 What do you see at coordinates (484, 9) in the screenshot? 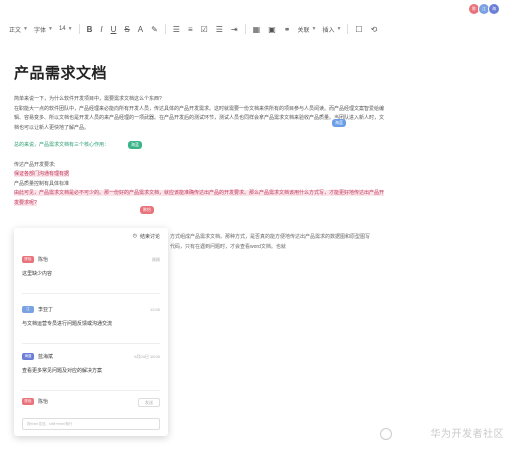
I see `collaborator-avatars: 陈 江 海` at bounding box center [484, 9].